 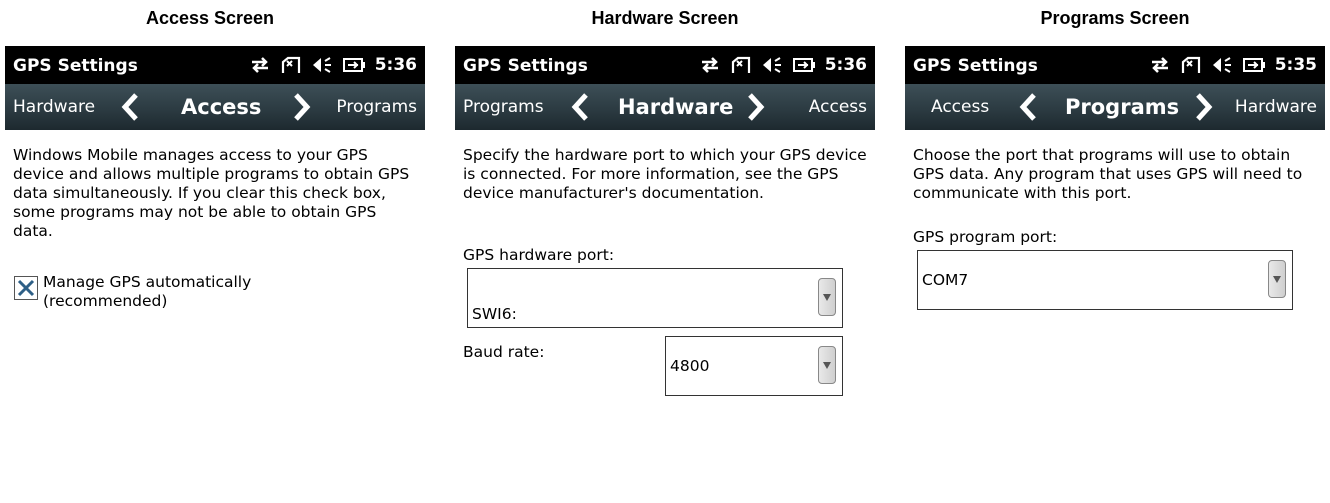 I want to click on manage-gps-label: Manage GPS automatically (recommended), so click(x=147, y=292).